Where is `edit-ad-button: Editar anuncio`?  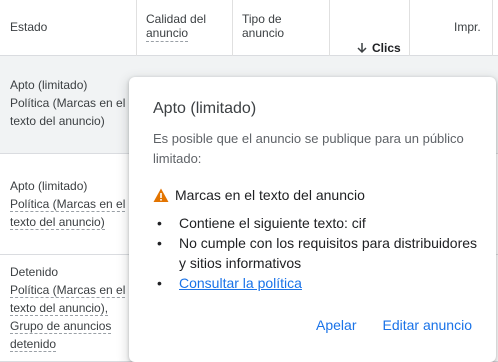
edit-ad-button: Editar anuncio is located at coordinates (427, 325).